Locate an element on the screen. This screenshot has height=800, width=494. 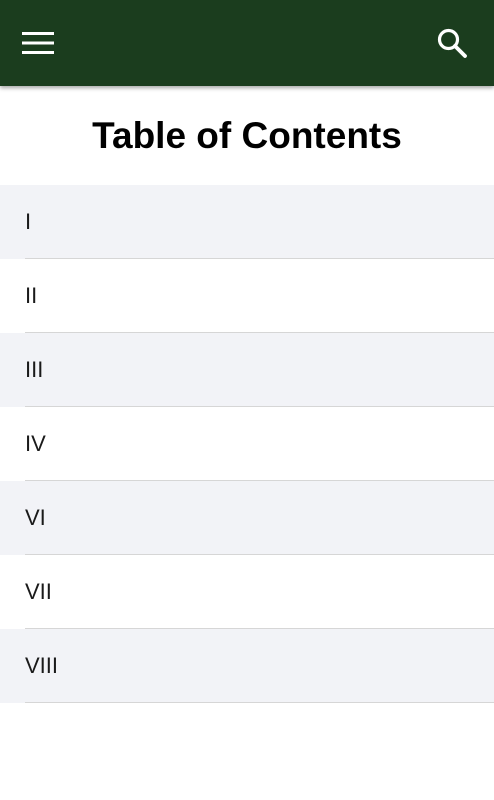
toc-item-i: I is located at coordinates (247, 222).